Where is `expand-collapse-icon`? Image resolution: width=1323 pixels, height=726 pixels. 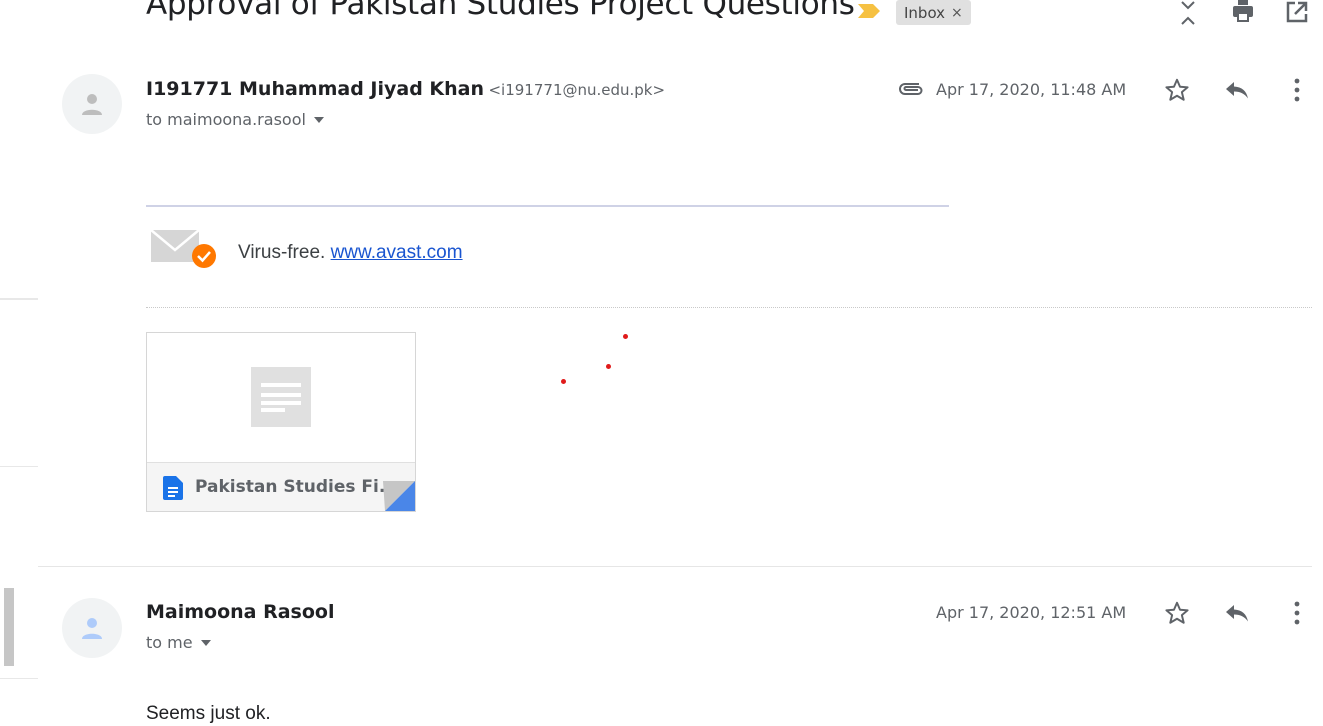
expand-collapse-icon is located at coordinates (1188, 13).